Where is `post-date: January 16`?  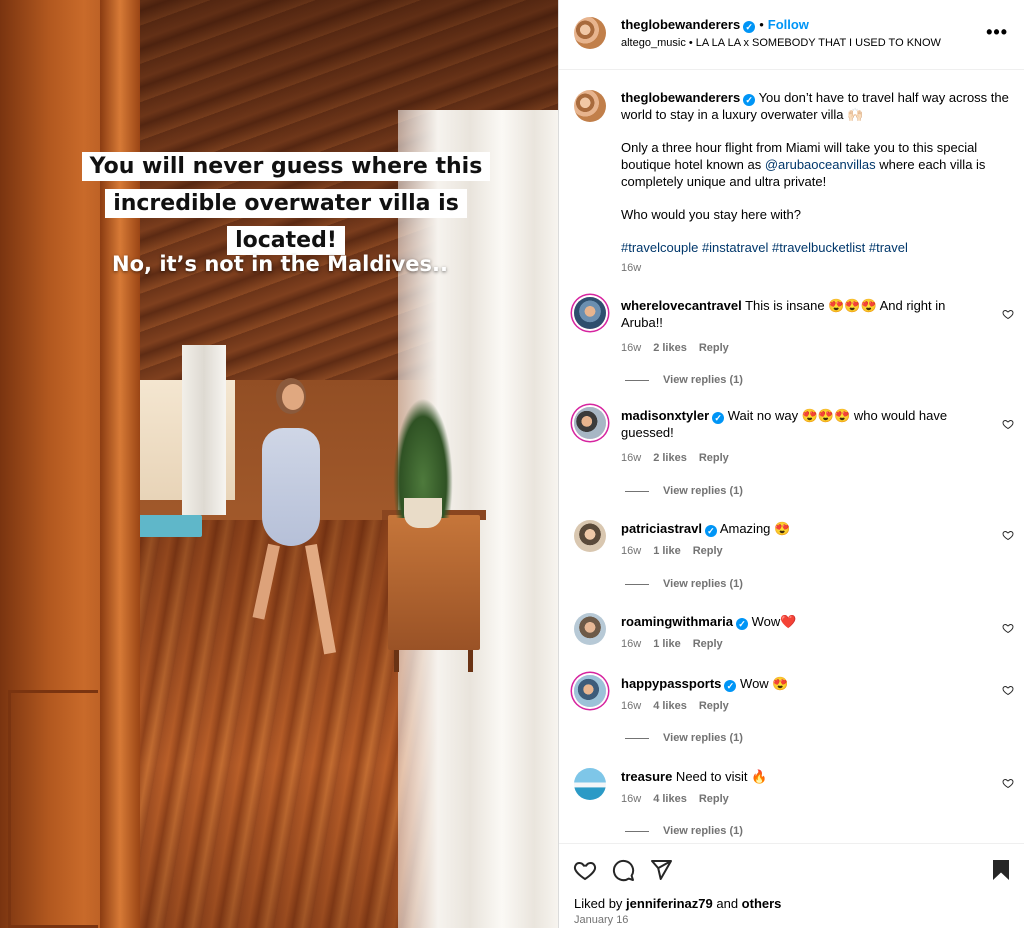
post-date: January 16 is located at coordinates (601, 920).